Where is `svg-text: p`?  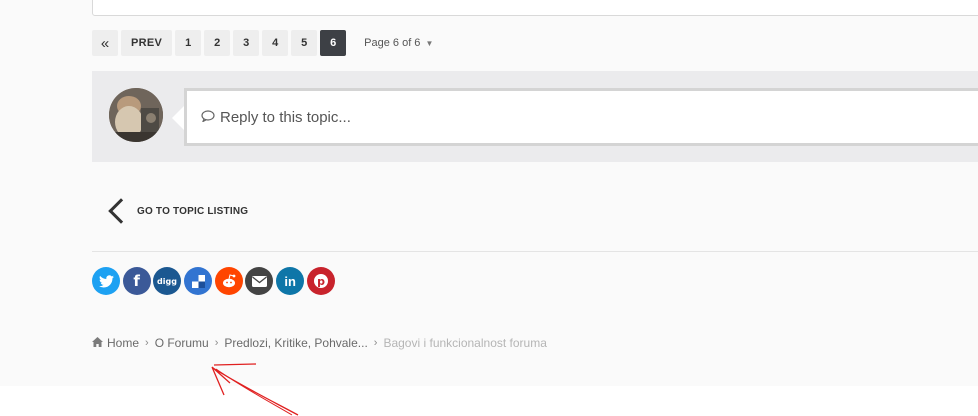
svg-text: p is located at coordinates (321, 281).